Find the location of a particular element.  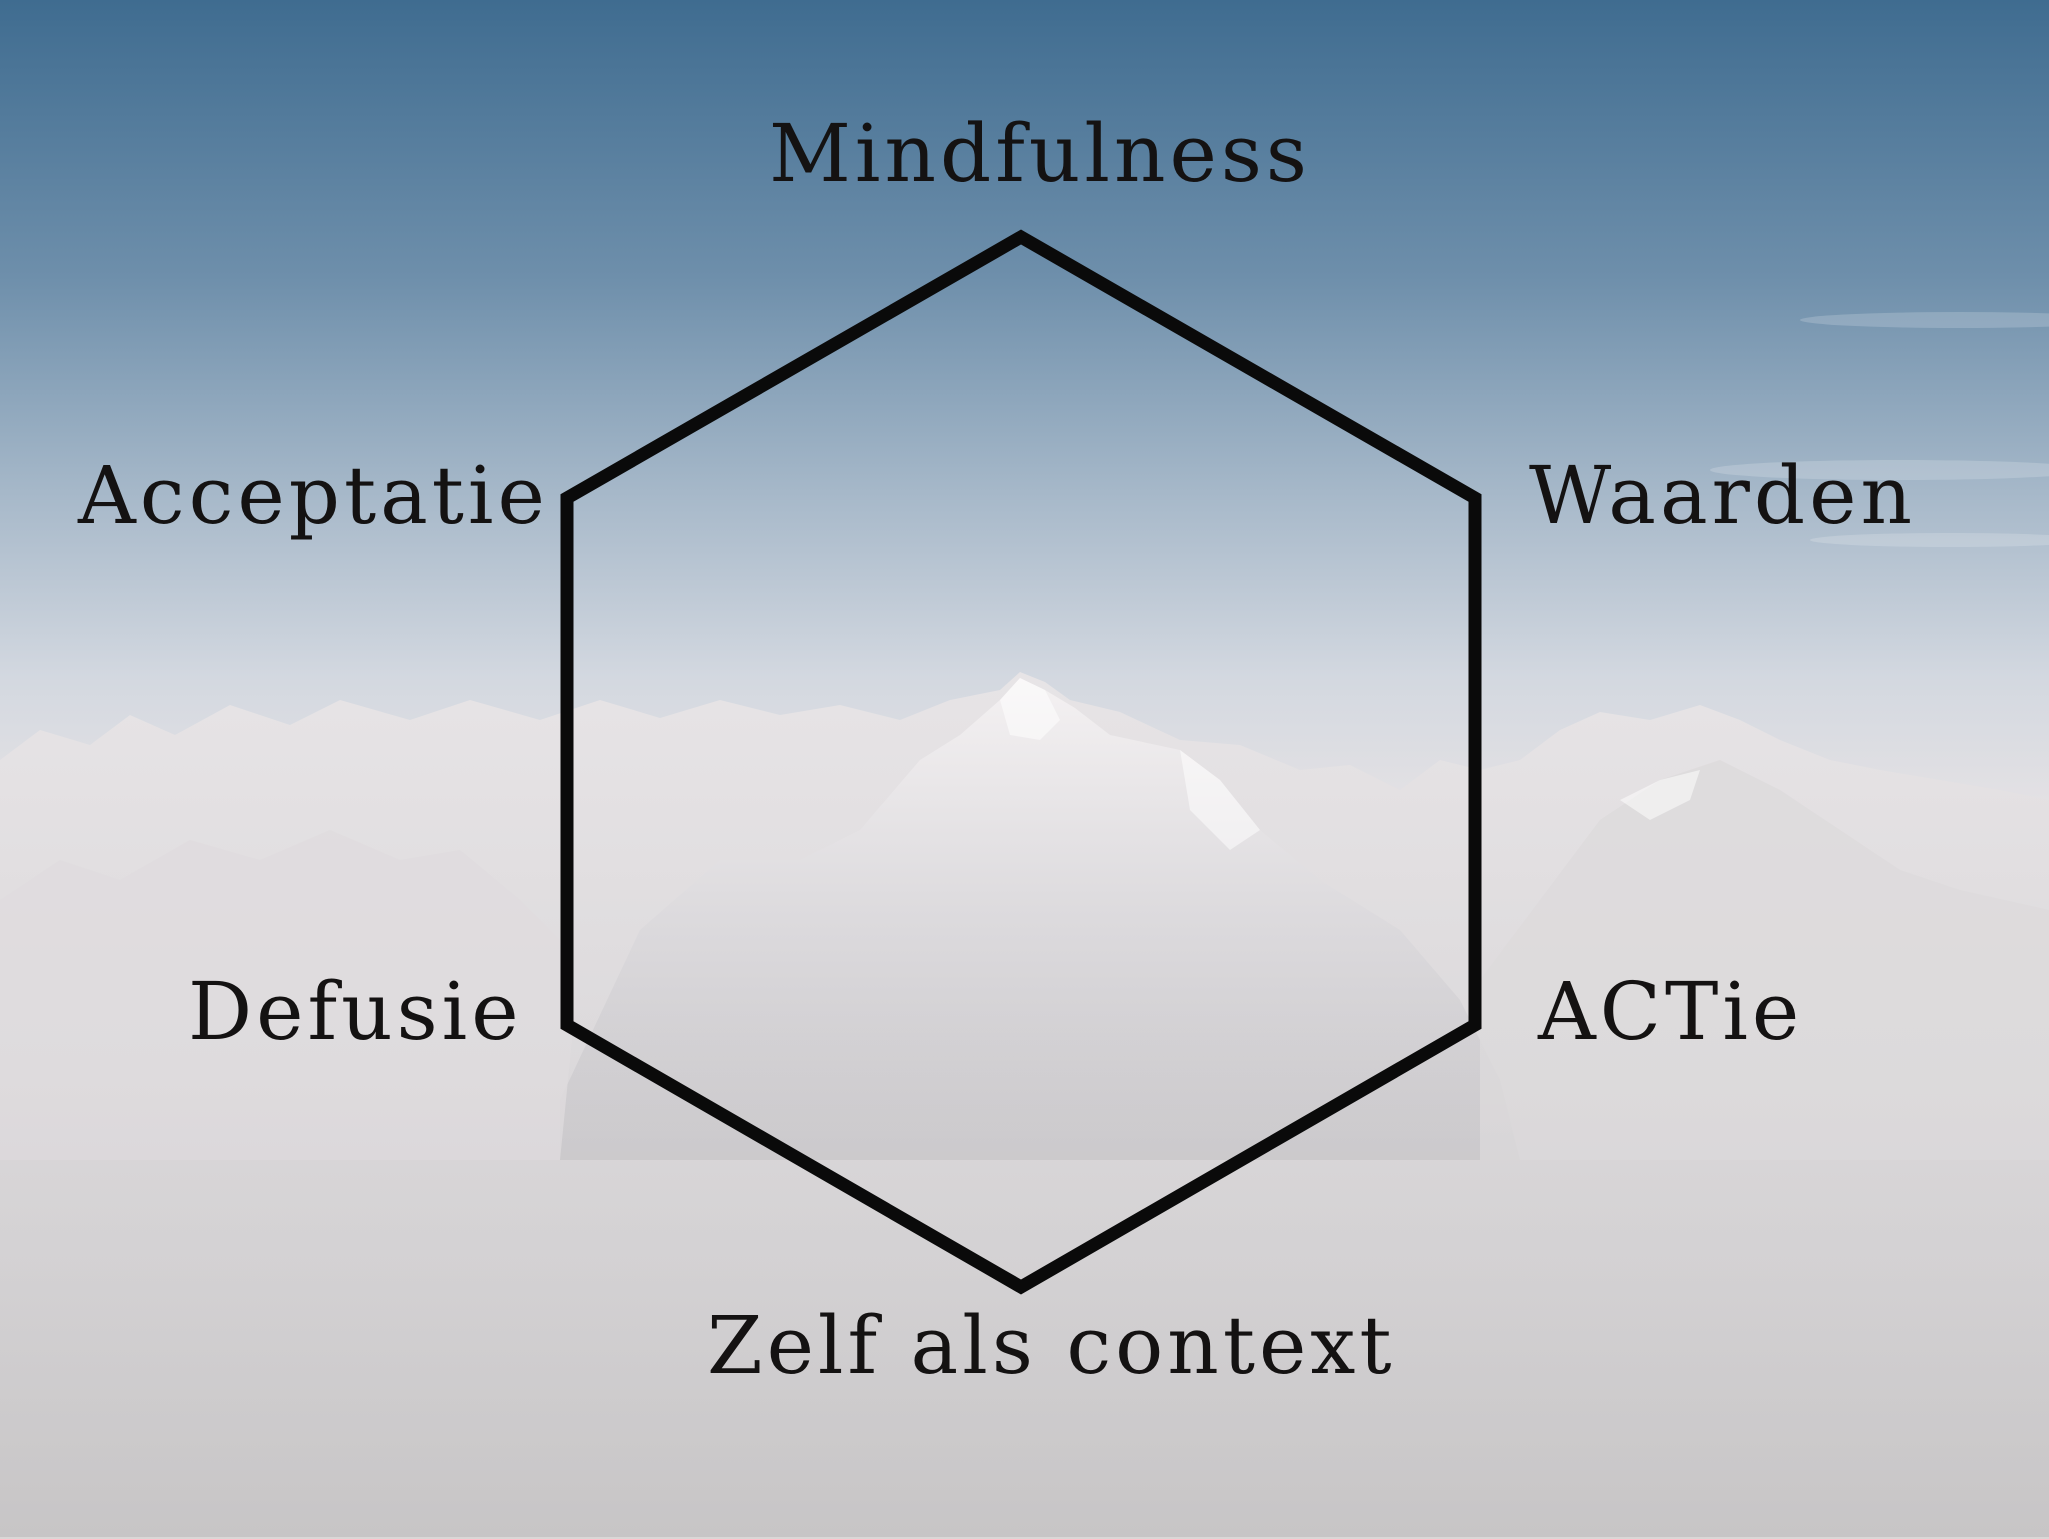

node-label-waarden: Waarden is located at coordinates (1722, 495).